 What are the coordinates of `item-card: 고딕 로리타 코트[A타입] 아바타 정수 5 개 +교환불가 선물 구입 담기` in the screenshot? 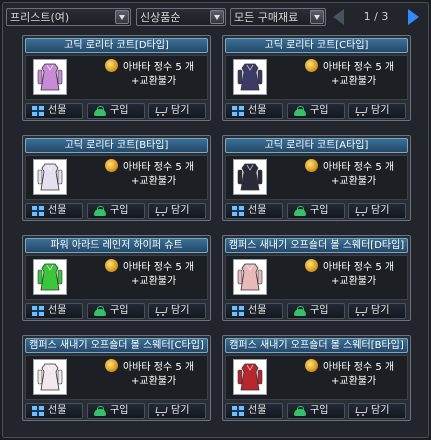 It's located at (316, 178).